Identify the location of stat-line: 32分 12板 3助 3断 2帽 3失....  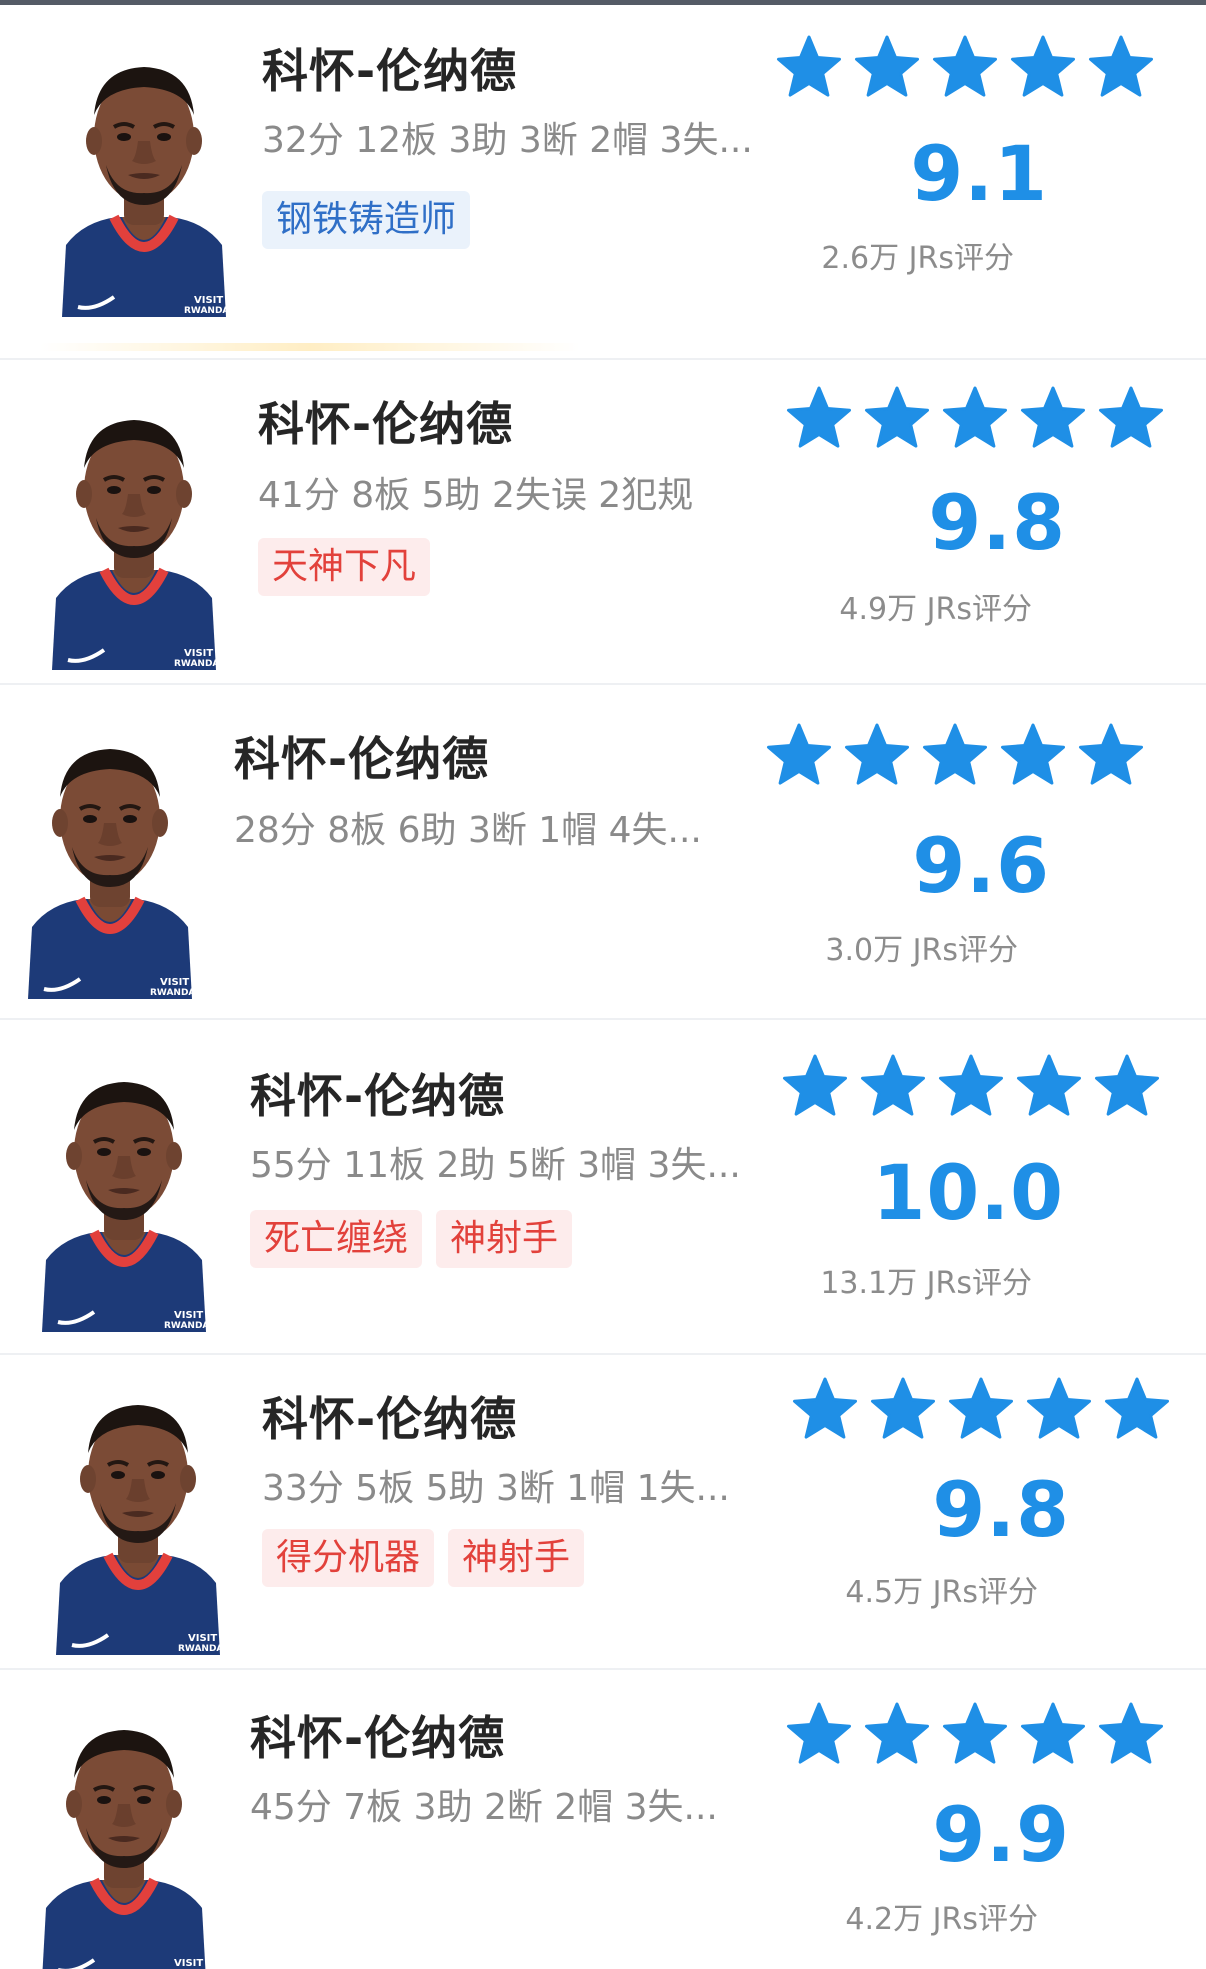
(507, 140).